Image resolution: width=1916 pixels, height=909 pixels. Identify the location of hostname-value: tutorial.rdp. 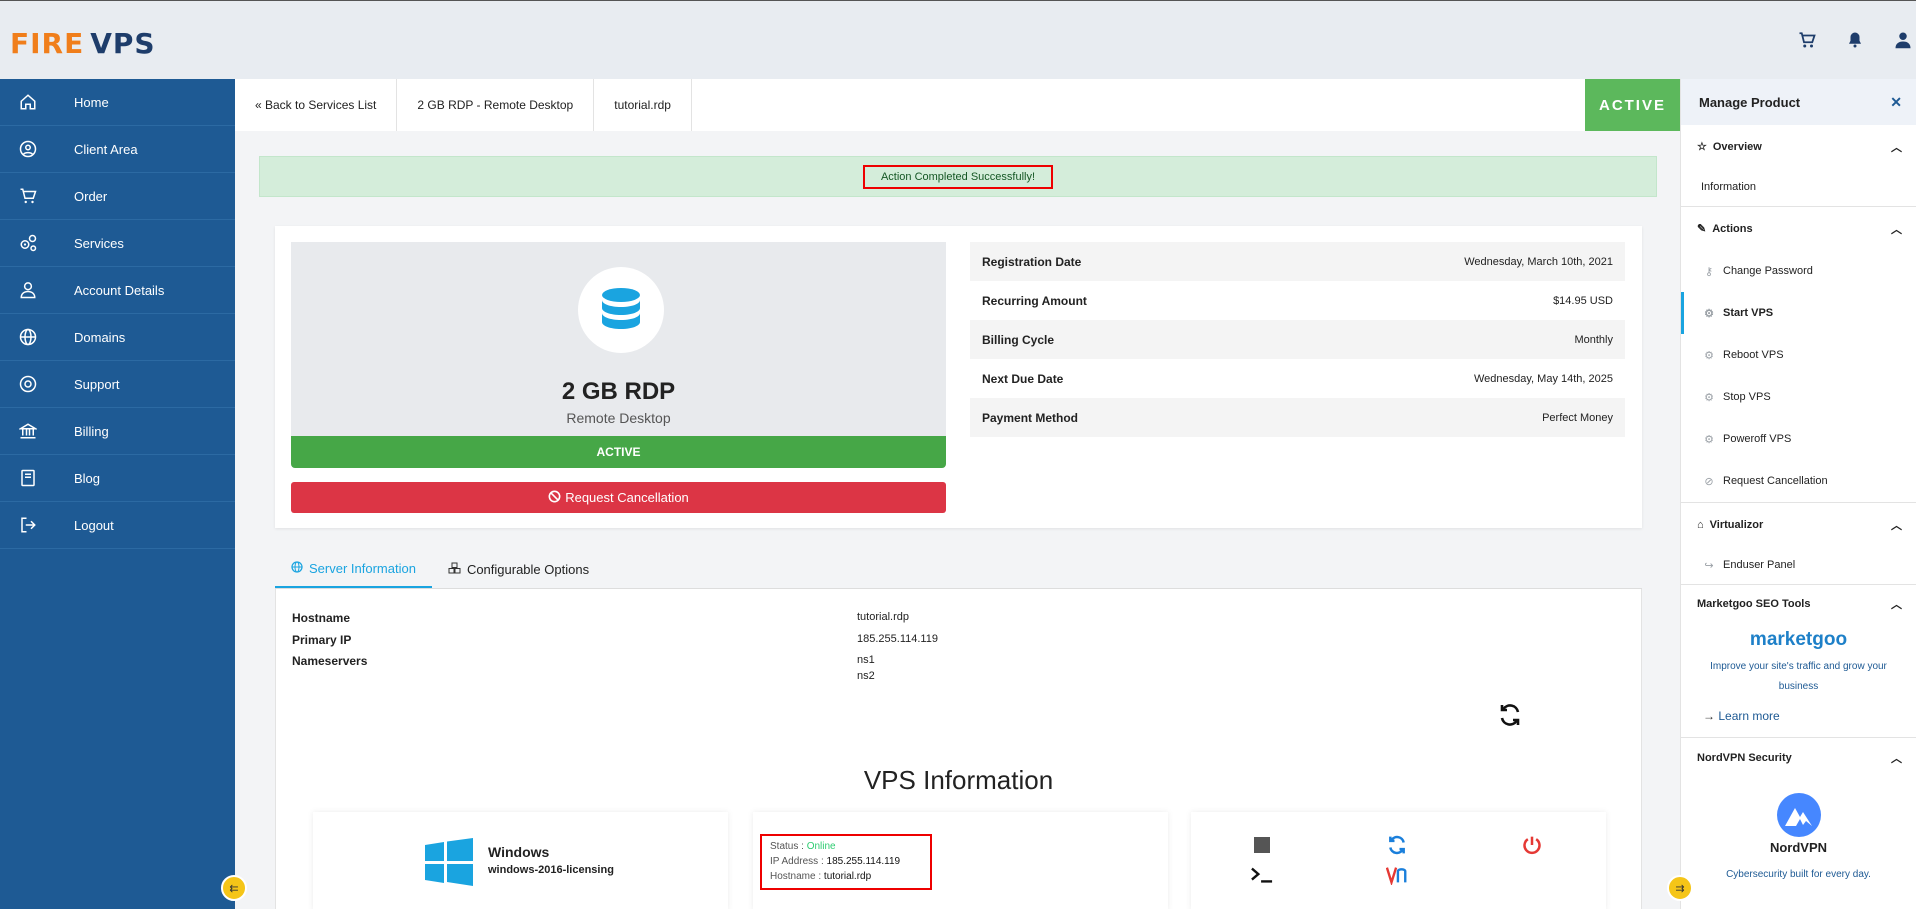
(883, 617).